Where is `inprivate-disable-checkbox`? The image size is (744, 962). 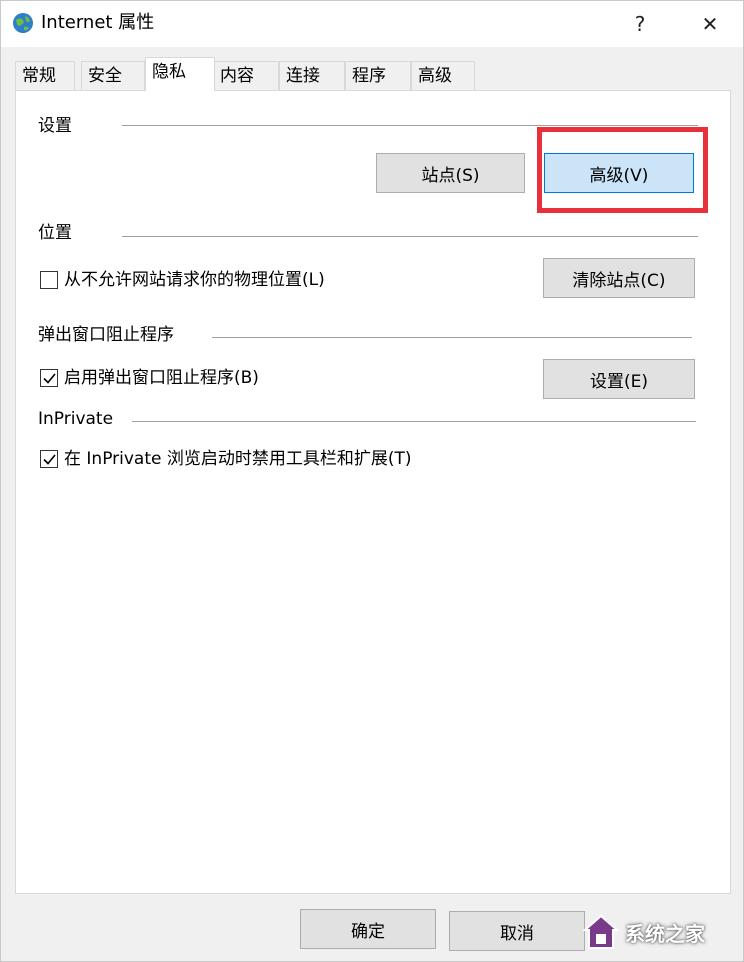 inprivate-disable-checkbox is located at coordinates (49, 459).